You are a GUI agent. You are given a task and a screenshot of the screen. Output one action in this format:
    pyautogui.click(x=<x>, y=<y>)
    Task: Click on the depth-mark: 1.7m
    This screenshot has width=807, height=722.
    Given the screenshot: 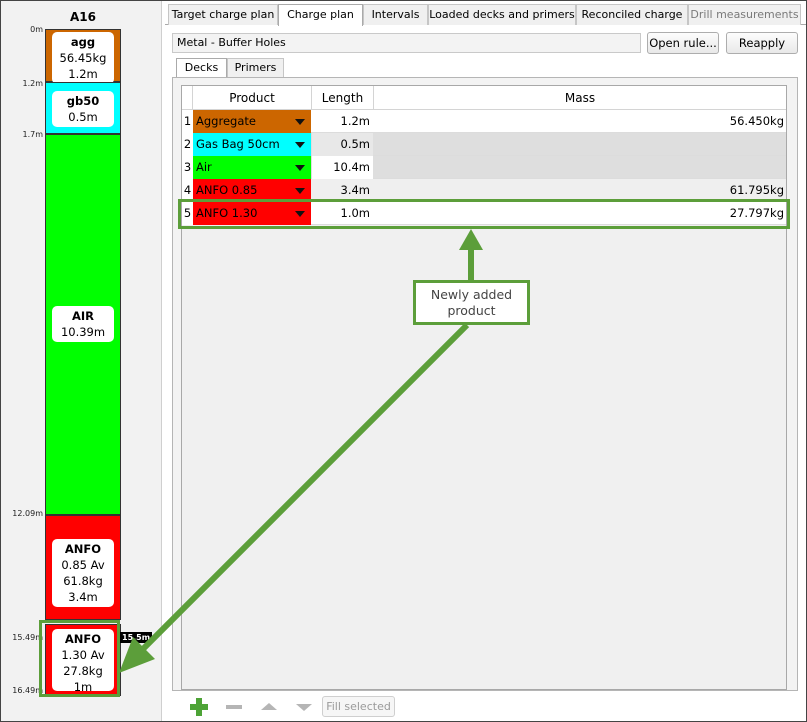 What is the action you would take?
    pyautogui.click(x=32, y=134)
    